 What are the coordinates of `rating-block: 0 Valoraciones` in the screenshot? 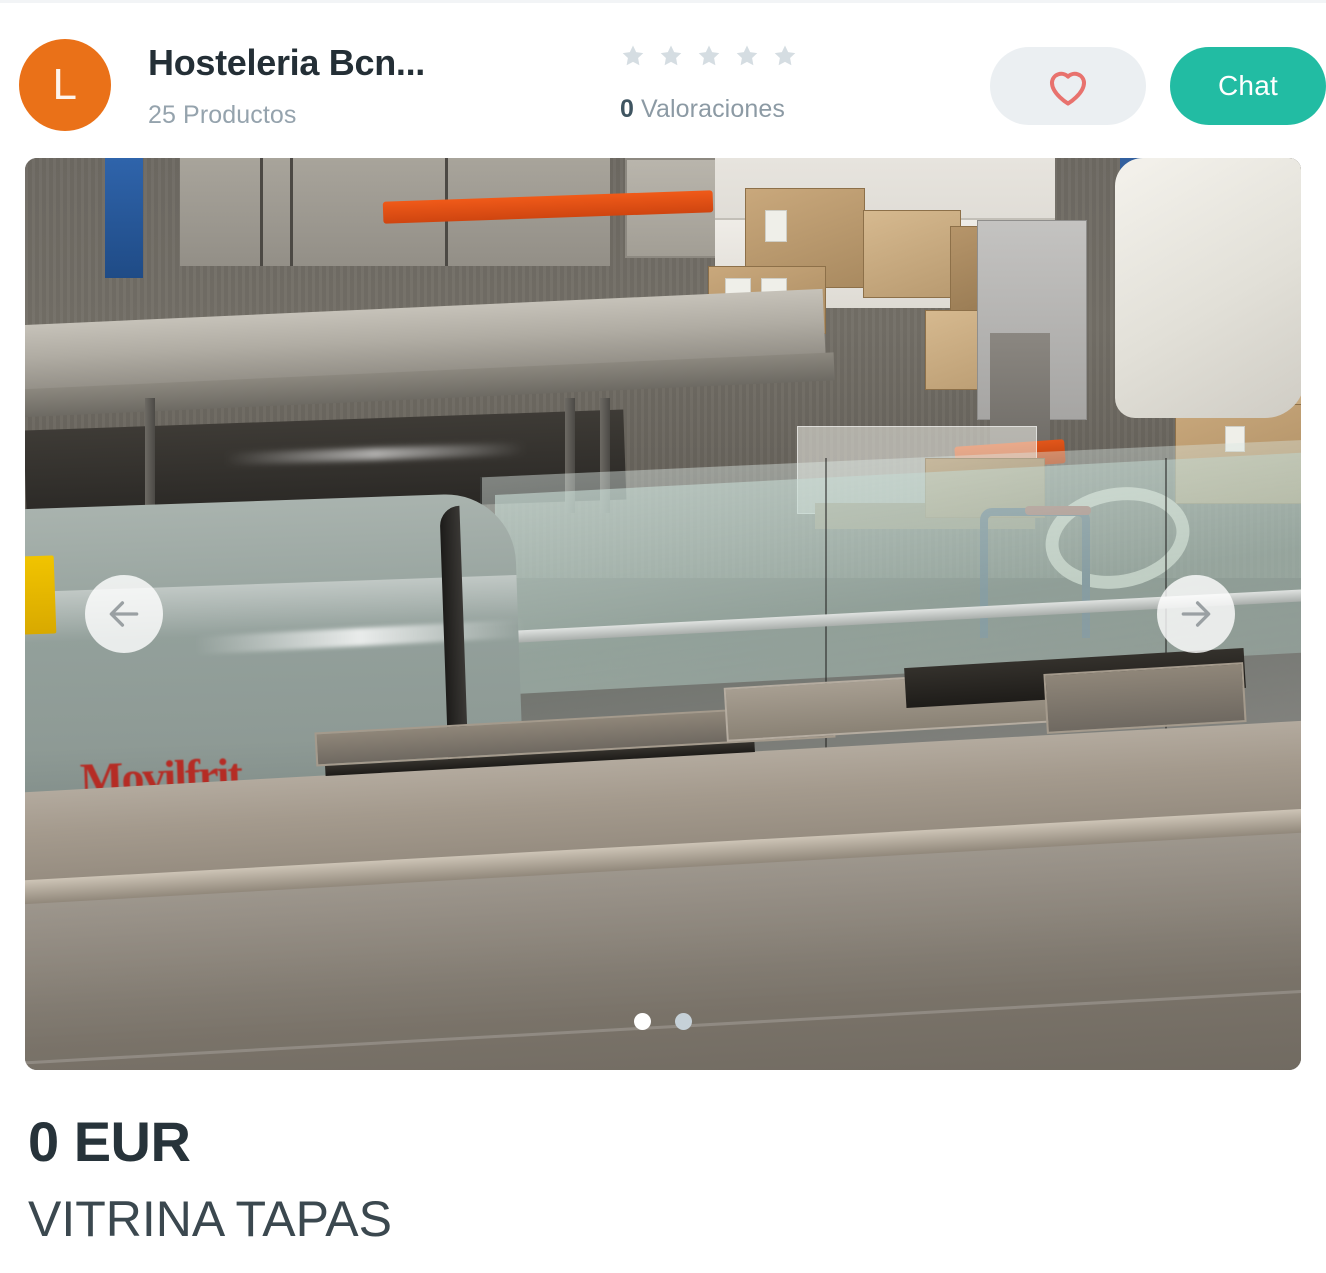 It's located at (709, 81).